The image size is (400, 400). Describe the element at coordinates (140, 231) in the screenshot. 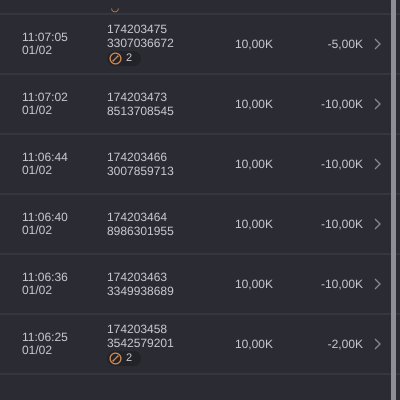

I see `bet-id-text: 8986301955` at that location.